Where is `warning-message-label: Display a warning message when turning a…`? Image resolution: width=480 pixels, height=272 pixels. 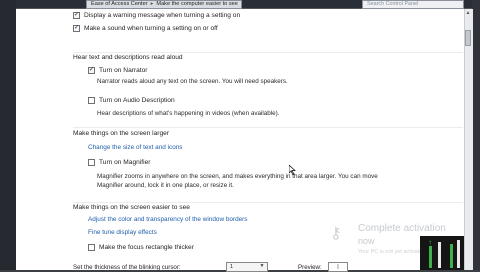 warning-message-label: Display a warning message when turning a… is located at coordinates (162, 15).